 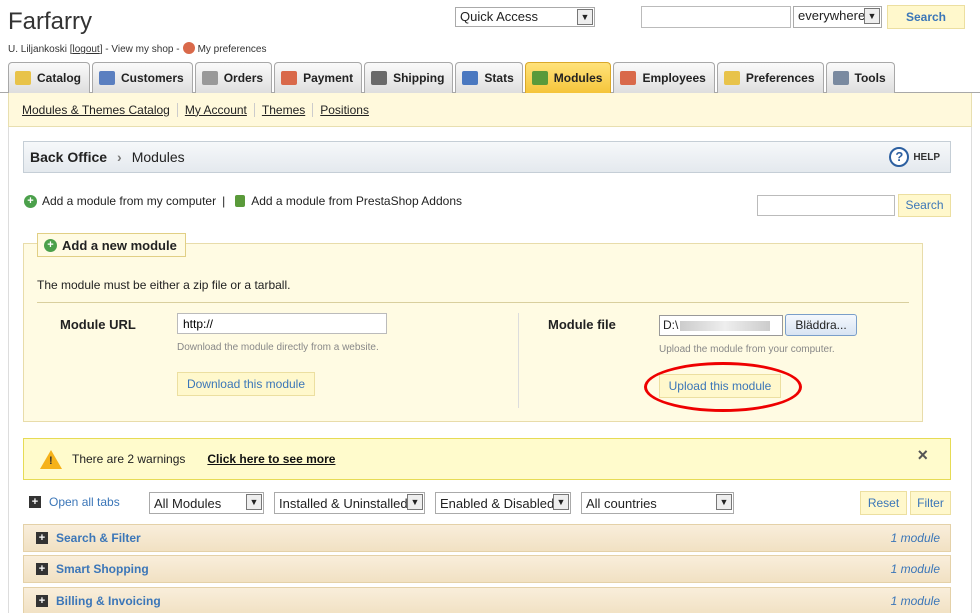 What do you see at coordinates (102, 569) in the screenshot?
I see `category-name: Smart Shopping` at bounding box center [102, 569].